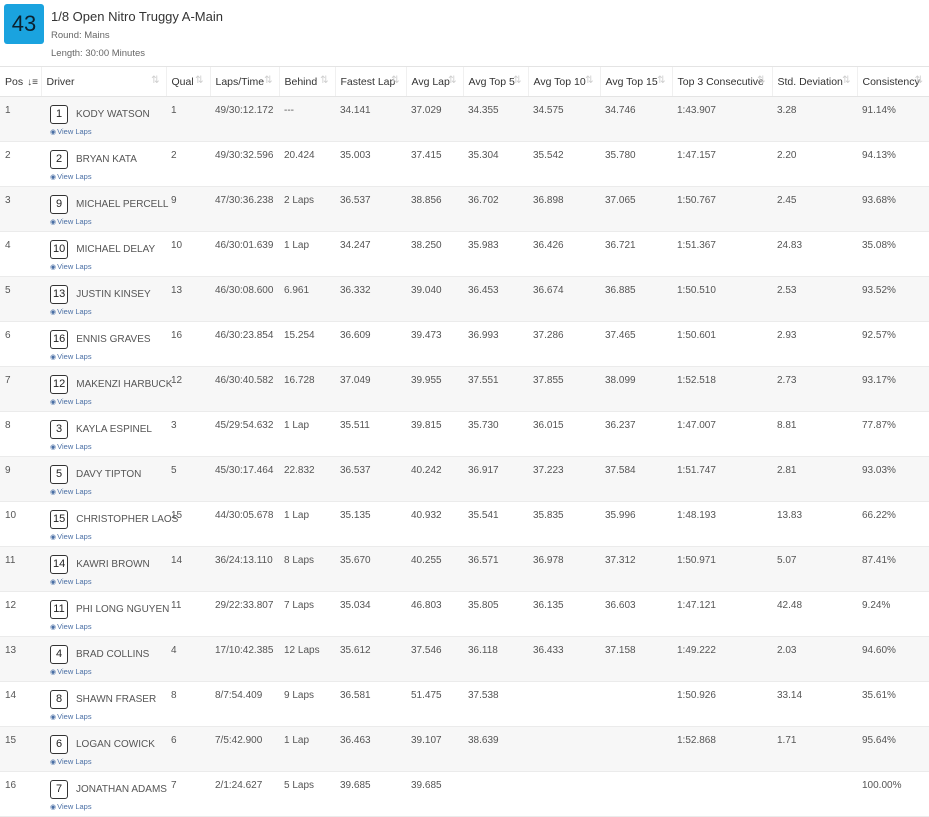  What do you see at coordinates (98, 53) in the screenshot?
I see `race-length: Length: 30:00 Minutes` at bounding box center [98, 53].